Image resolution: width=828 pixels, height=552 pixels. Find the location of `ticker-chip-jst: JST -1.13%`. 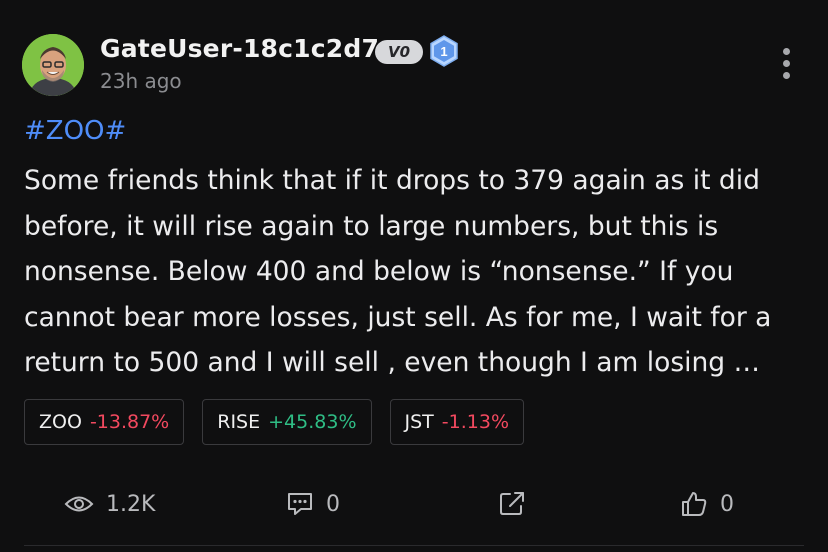

ticker-chip-jst: JST -1.13% is located at coordinates (456, 422).